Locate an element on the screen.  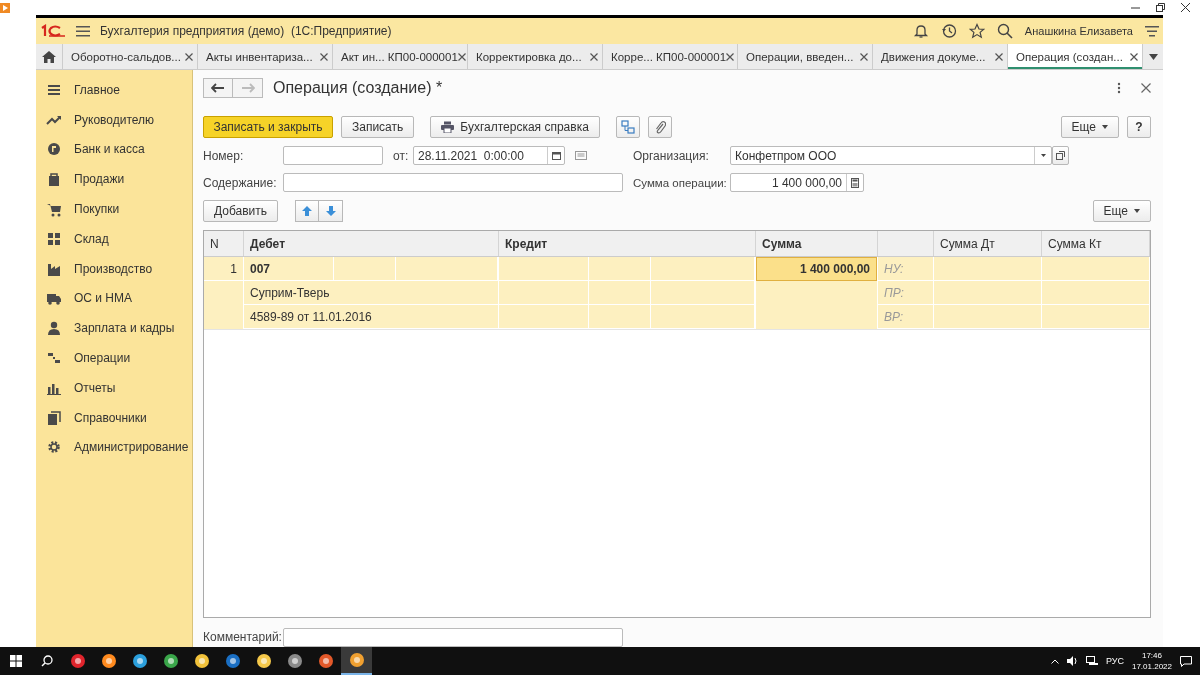
attach-button is located at coordinates (659, 127).